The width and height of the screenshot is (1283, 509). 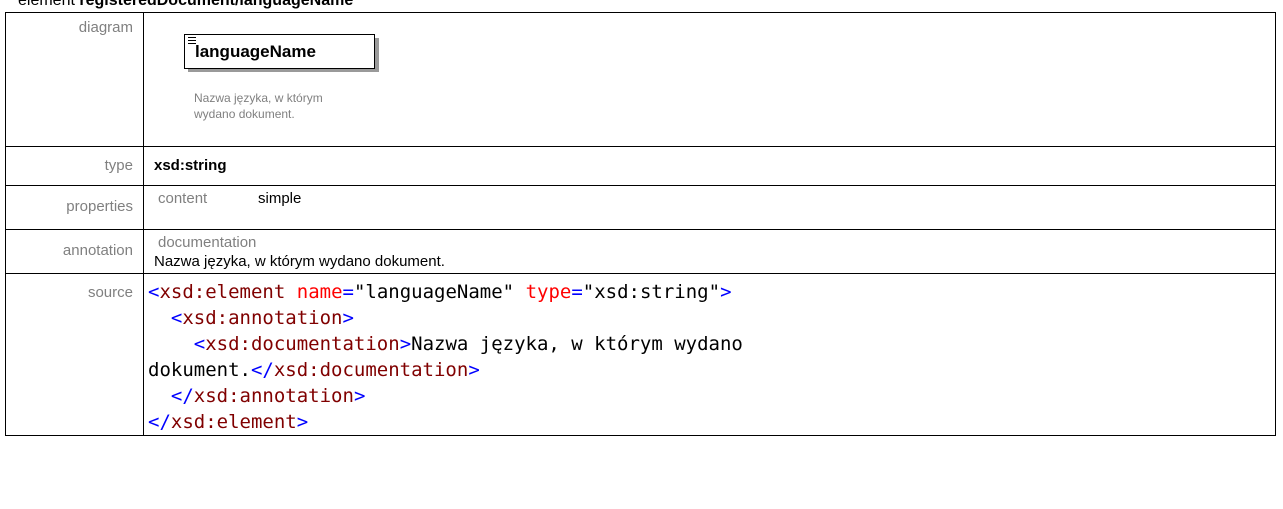 What do you see at coordinates (709, 207) in the screenshot?
I see `properties-cell: content simple` at bounding box center [709, 207].